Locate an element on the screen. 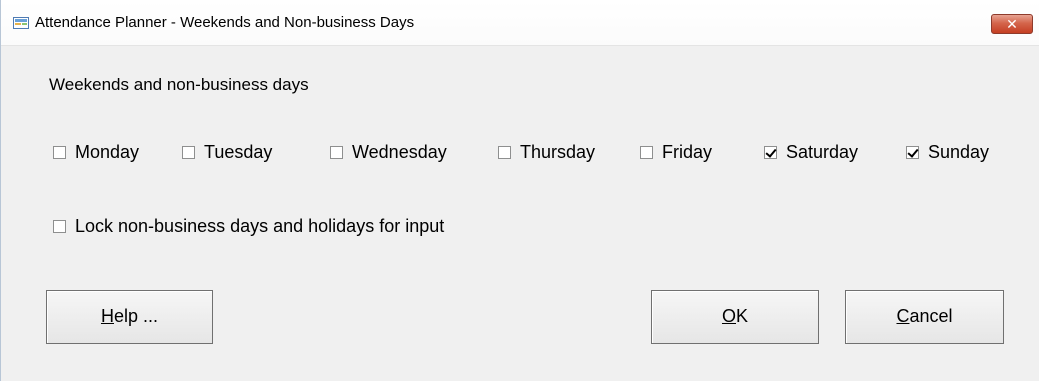 The height and width of the screenshot is (381, 1039). day-checkbox-saturday: Saturday is located at coordinates (811, 152).